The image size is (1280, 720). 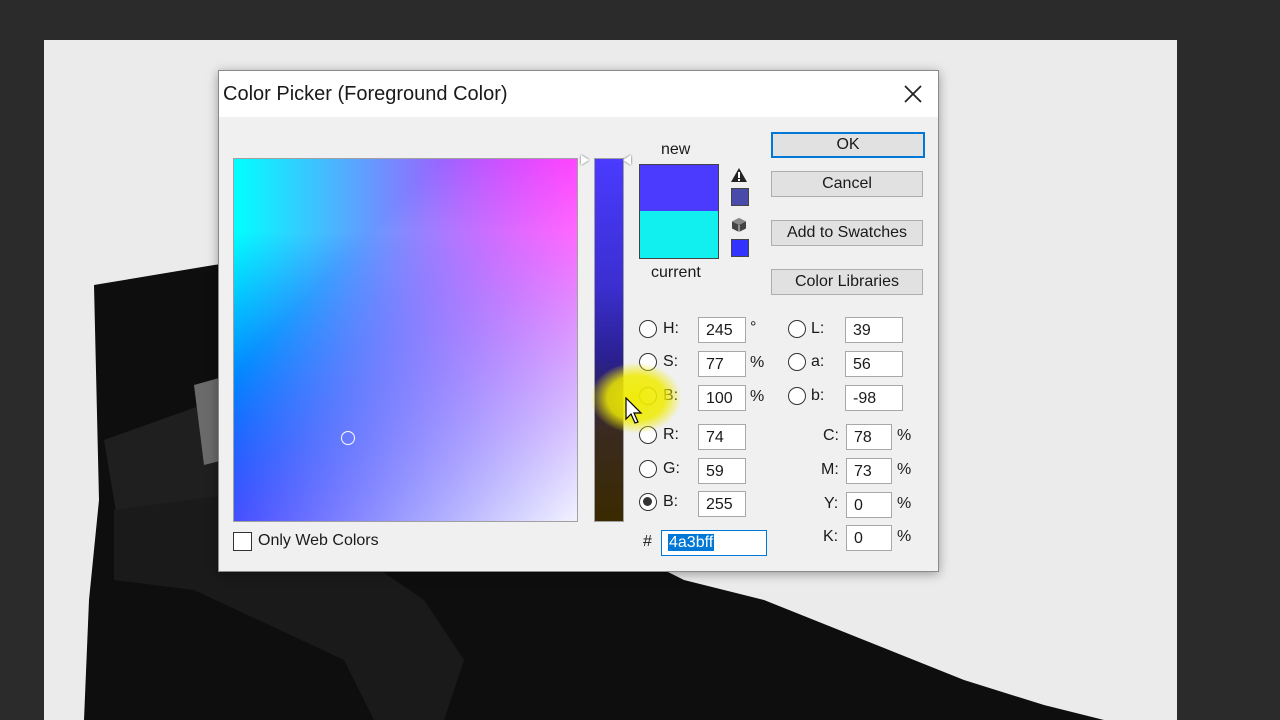 What do you see at coordinates (679, 188) in the screenshot?
I see `new-color-swatch` at bounding box center [679, 188].